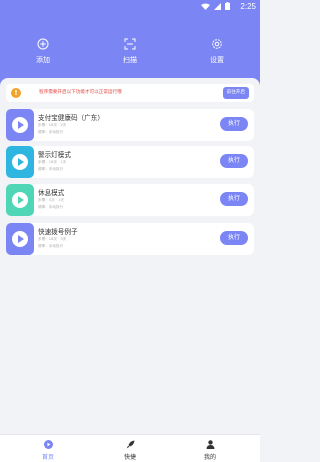 Image resolution: width=320 pixels, height=462 pixels. What do you see at coordinates (205, 6) in the screenshot?
I see `wifi-icon` at bounding box center [205, 6].